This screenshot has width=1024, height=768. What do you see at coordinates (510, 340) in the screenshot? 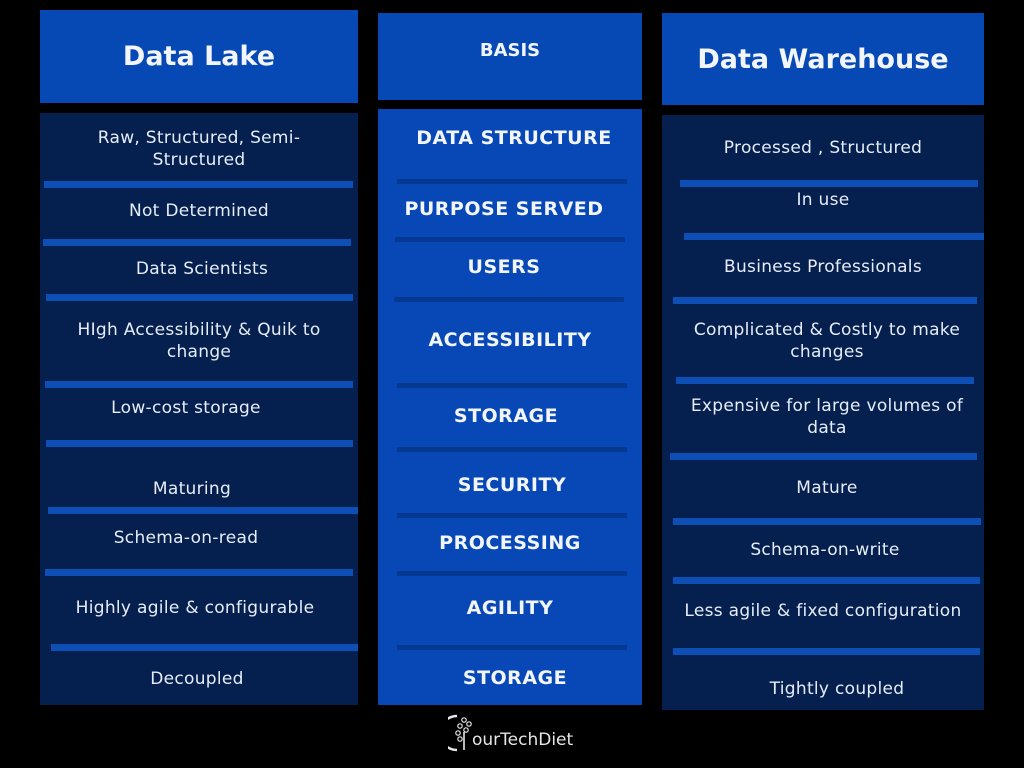
I see `basis-cell-accessibility: ACCESSIBILITY` at bounding box center [510, 340].